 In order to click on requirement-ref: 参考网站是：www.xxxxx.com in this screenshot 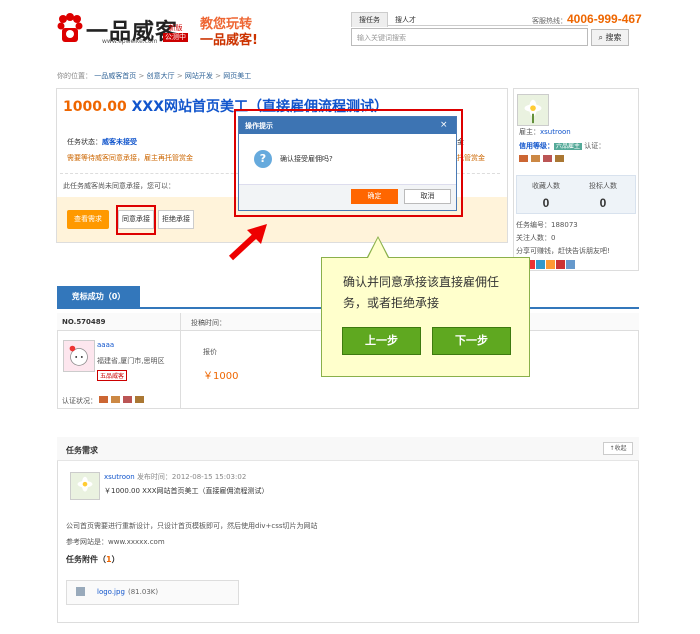, I will do `click(115, 542)`.